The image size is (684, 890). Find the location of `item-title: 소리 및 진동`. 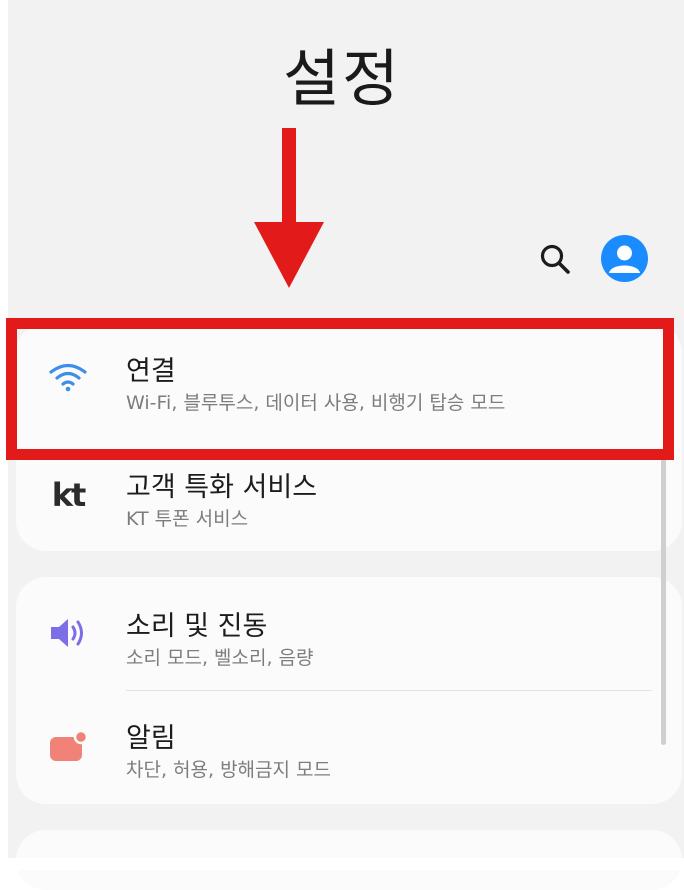

item-title: 소리 및 진동 is located at coordinates (197, 626).